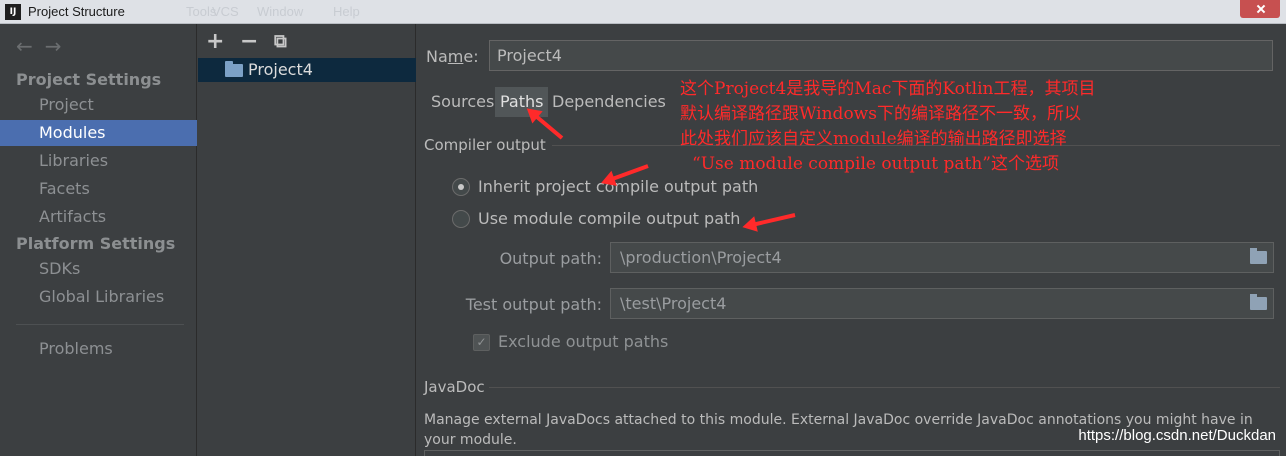 The height and width of the screenshot is (456, 1286). What do you see at coordinates (454, 387) in the screenshot?
I see `javadoc-title: JavaDoc` at bounding box center [454, 387].